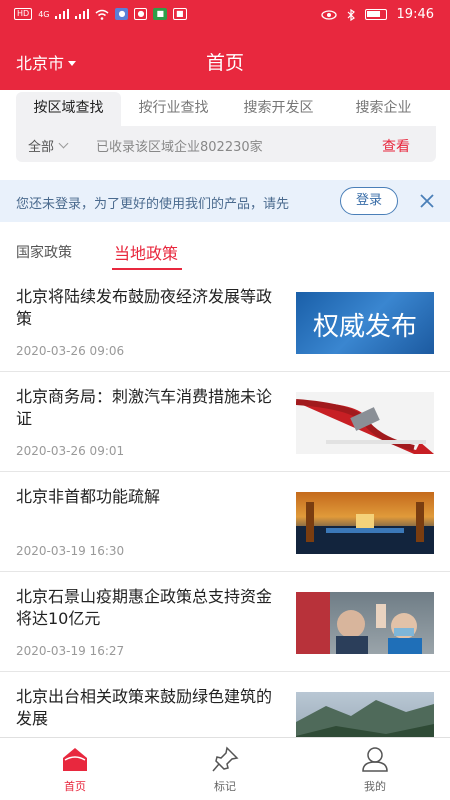 The image size is (450, 800). Describe the element at coordinates (173, 109) in the screenshot. I see `tab-by-industry: 按行业查找` at that location.